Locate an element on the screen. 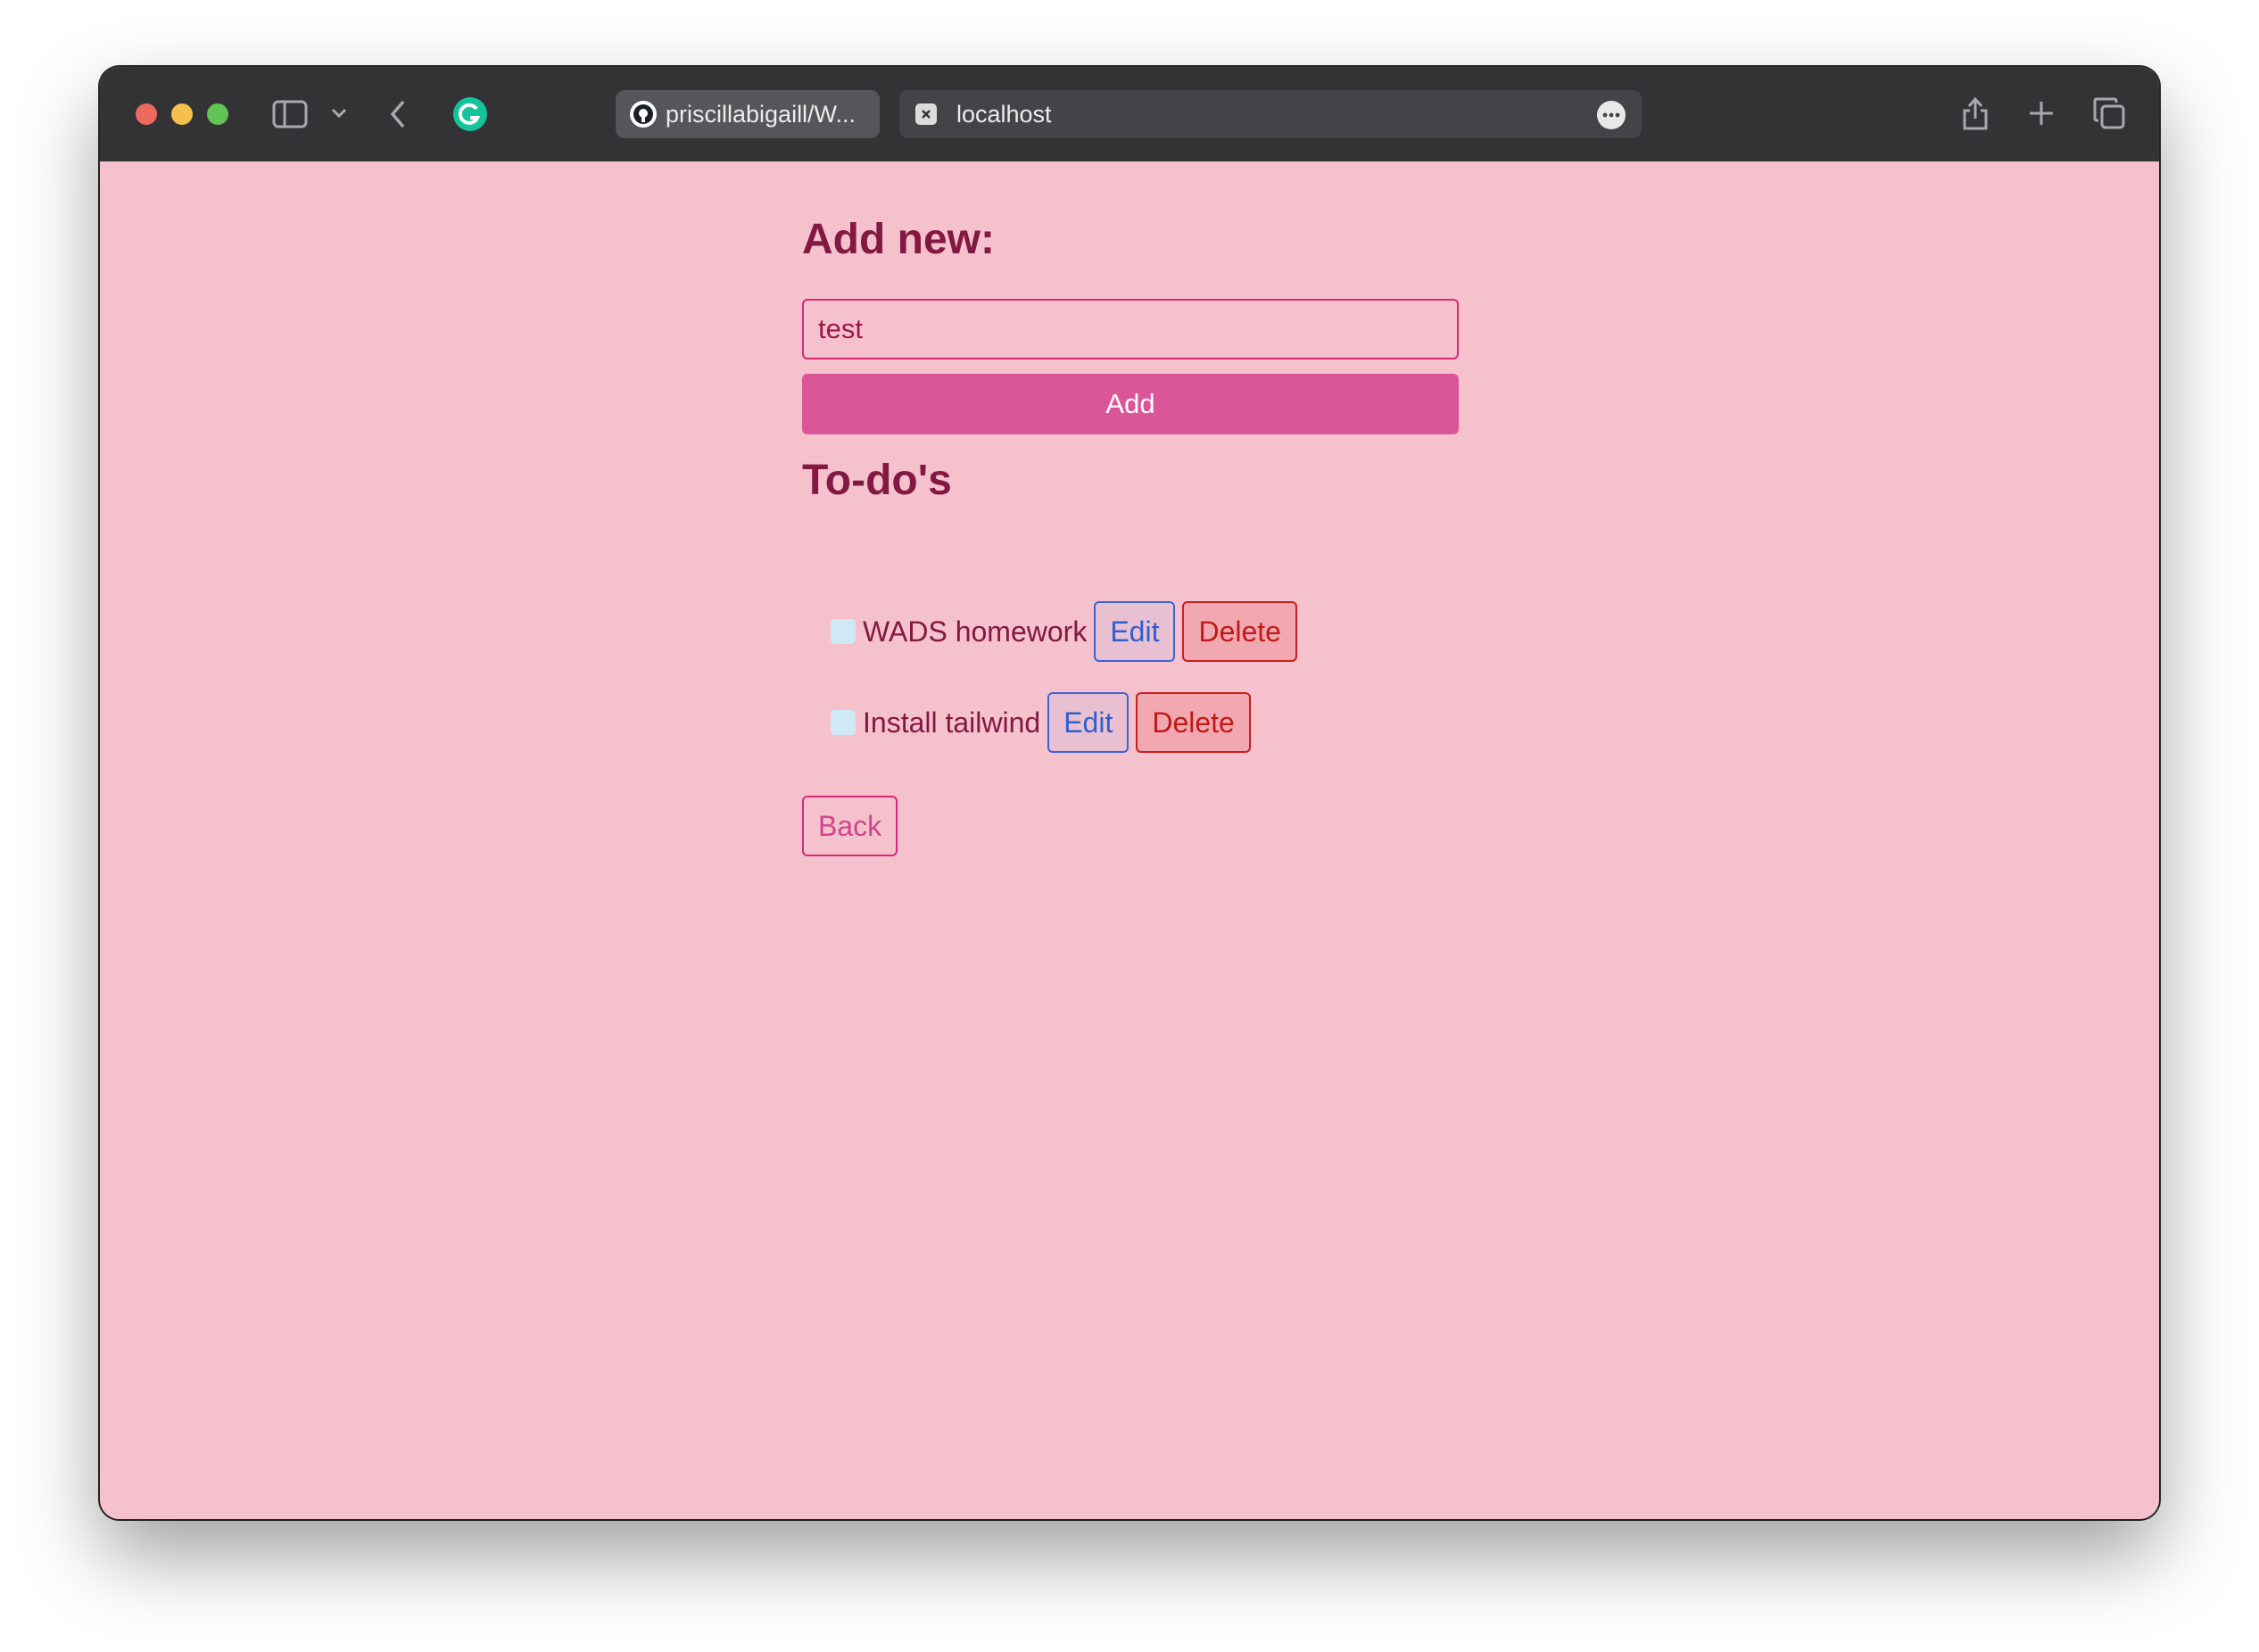 This screenshot has width=2259, height=1652. todo-text: WADS homework is located at coordinates (975, 631).